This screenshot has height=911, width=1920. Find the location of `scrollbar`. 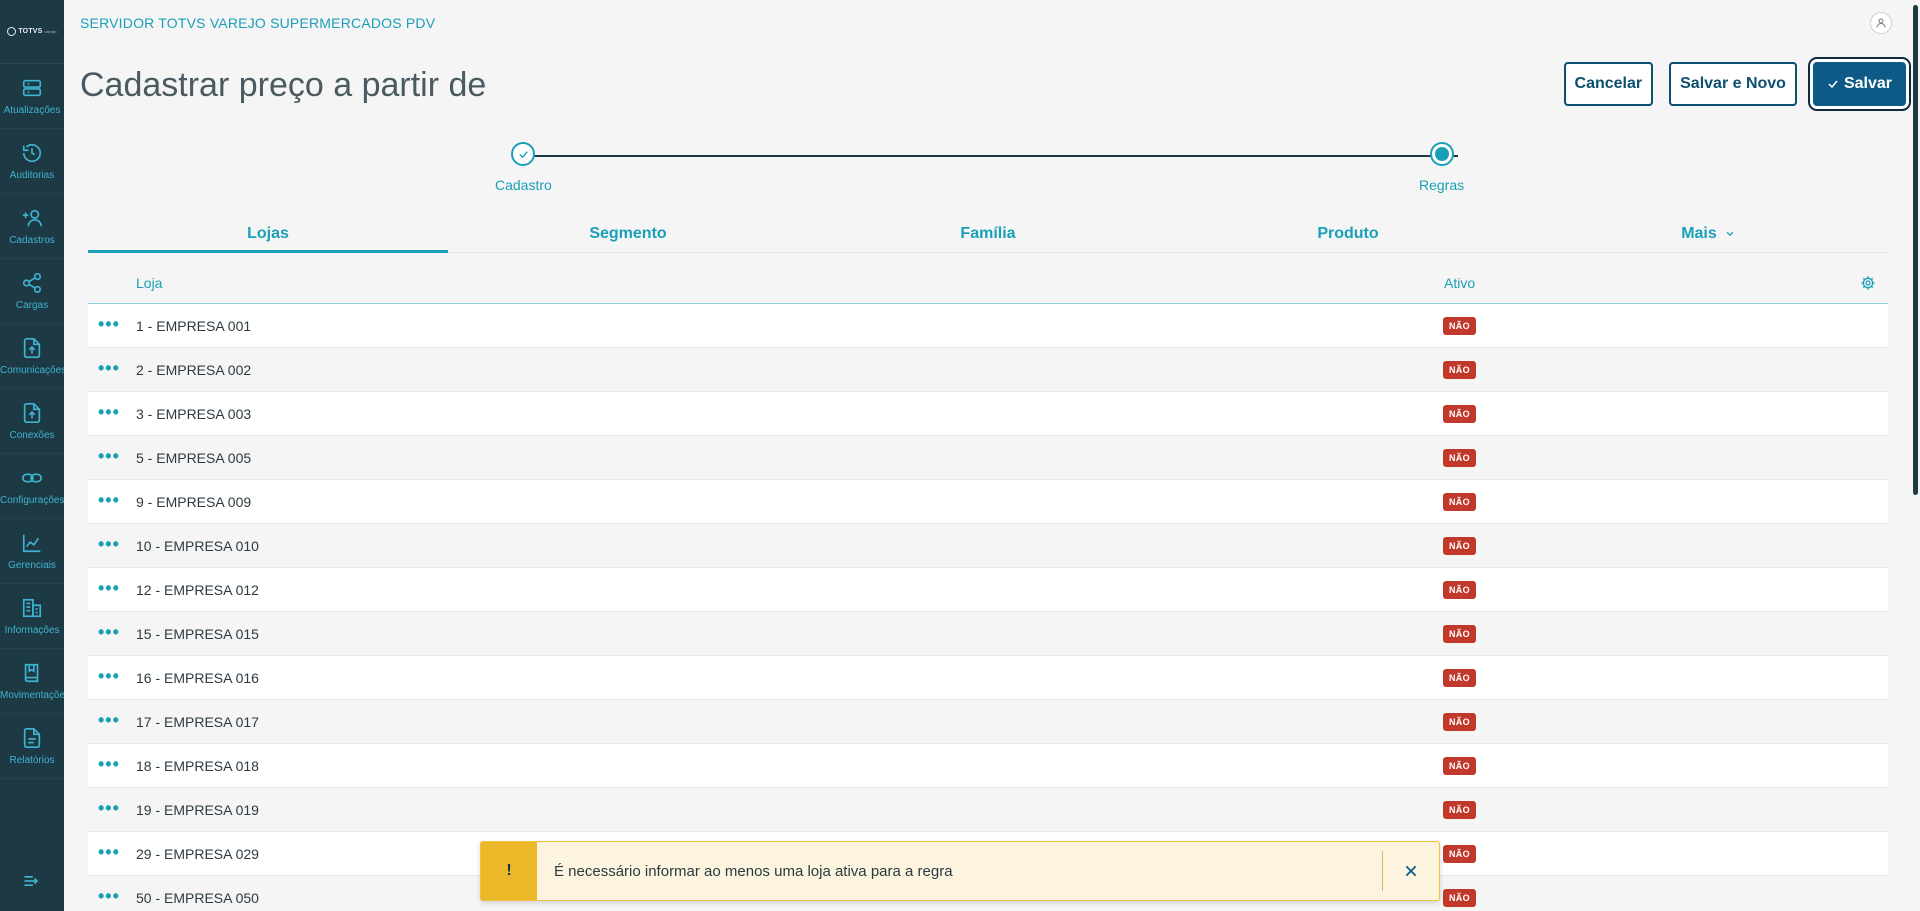

scrollbar is located at coordinates (1916, 455).